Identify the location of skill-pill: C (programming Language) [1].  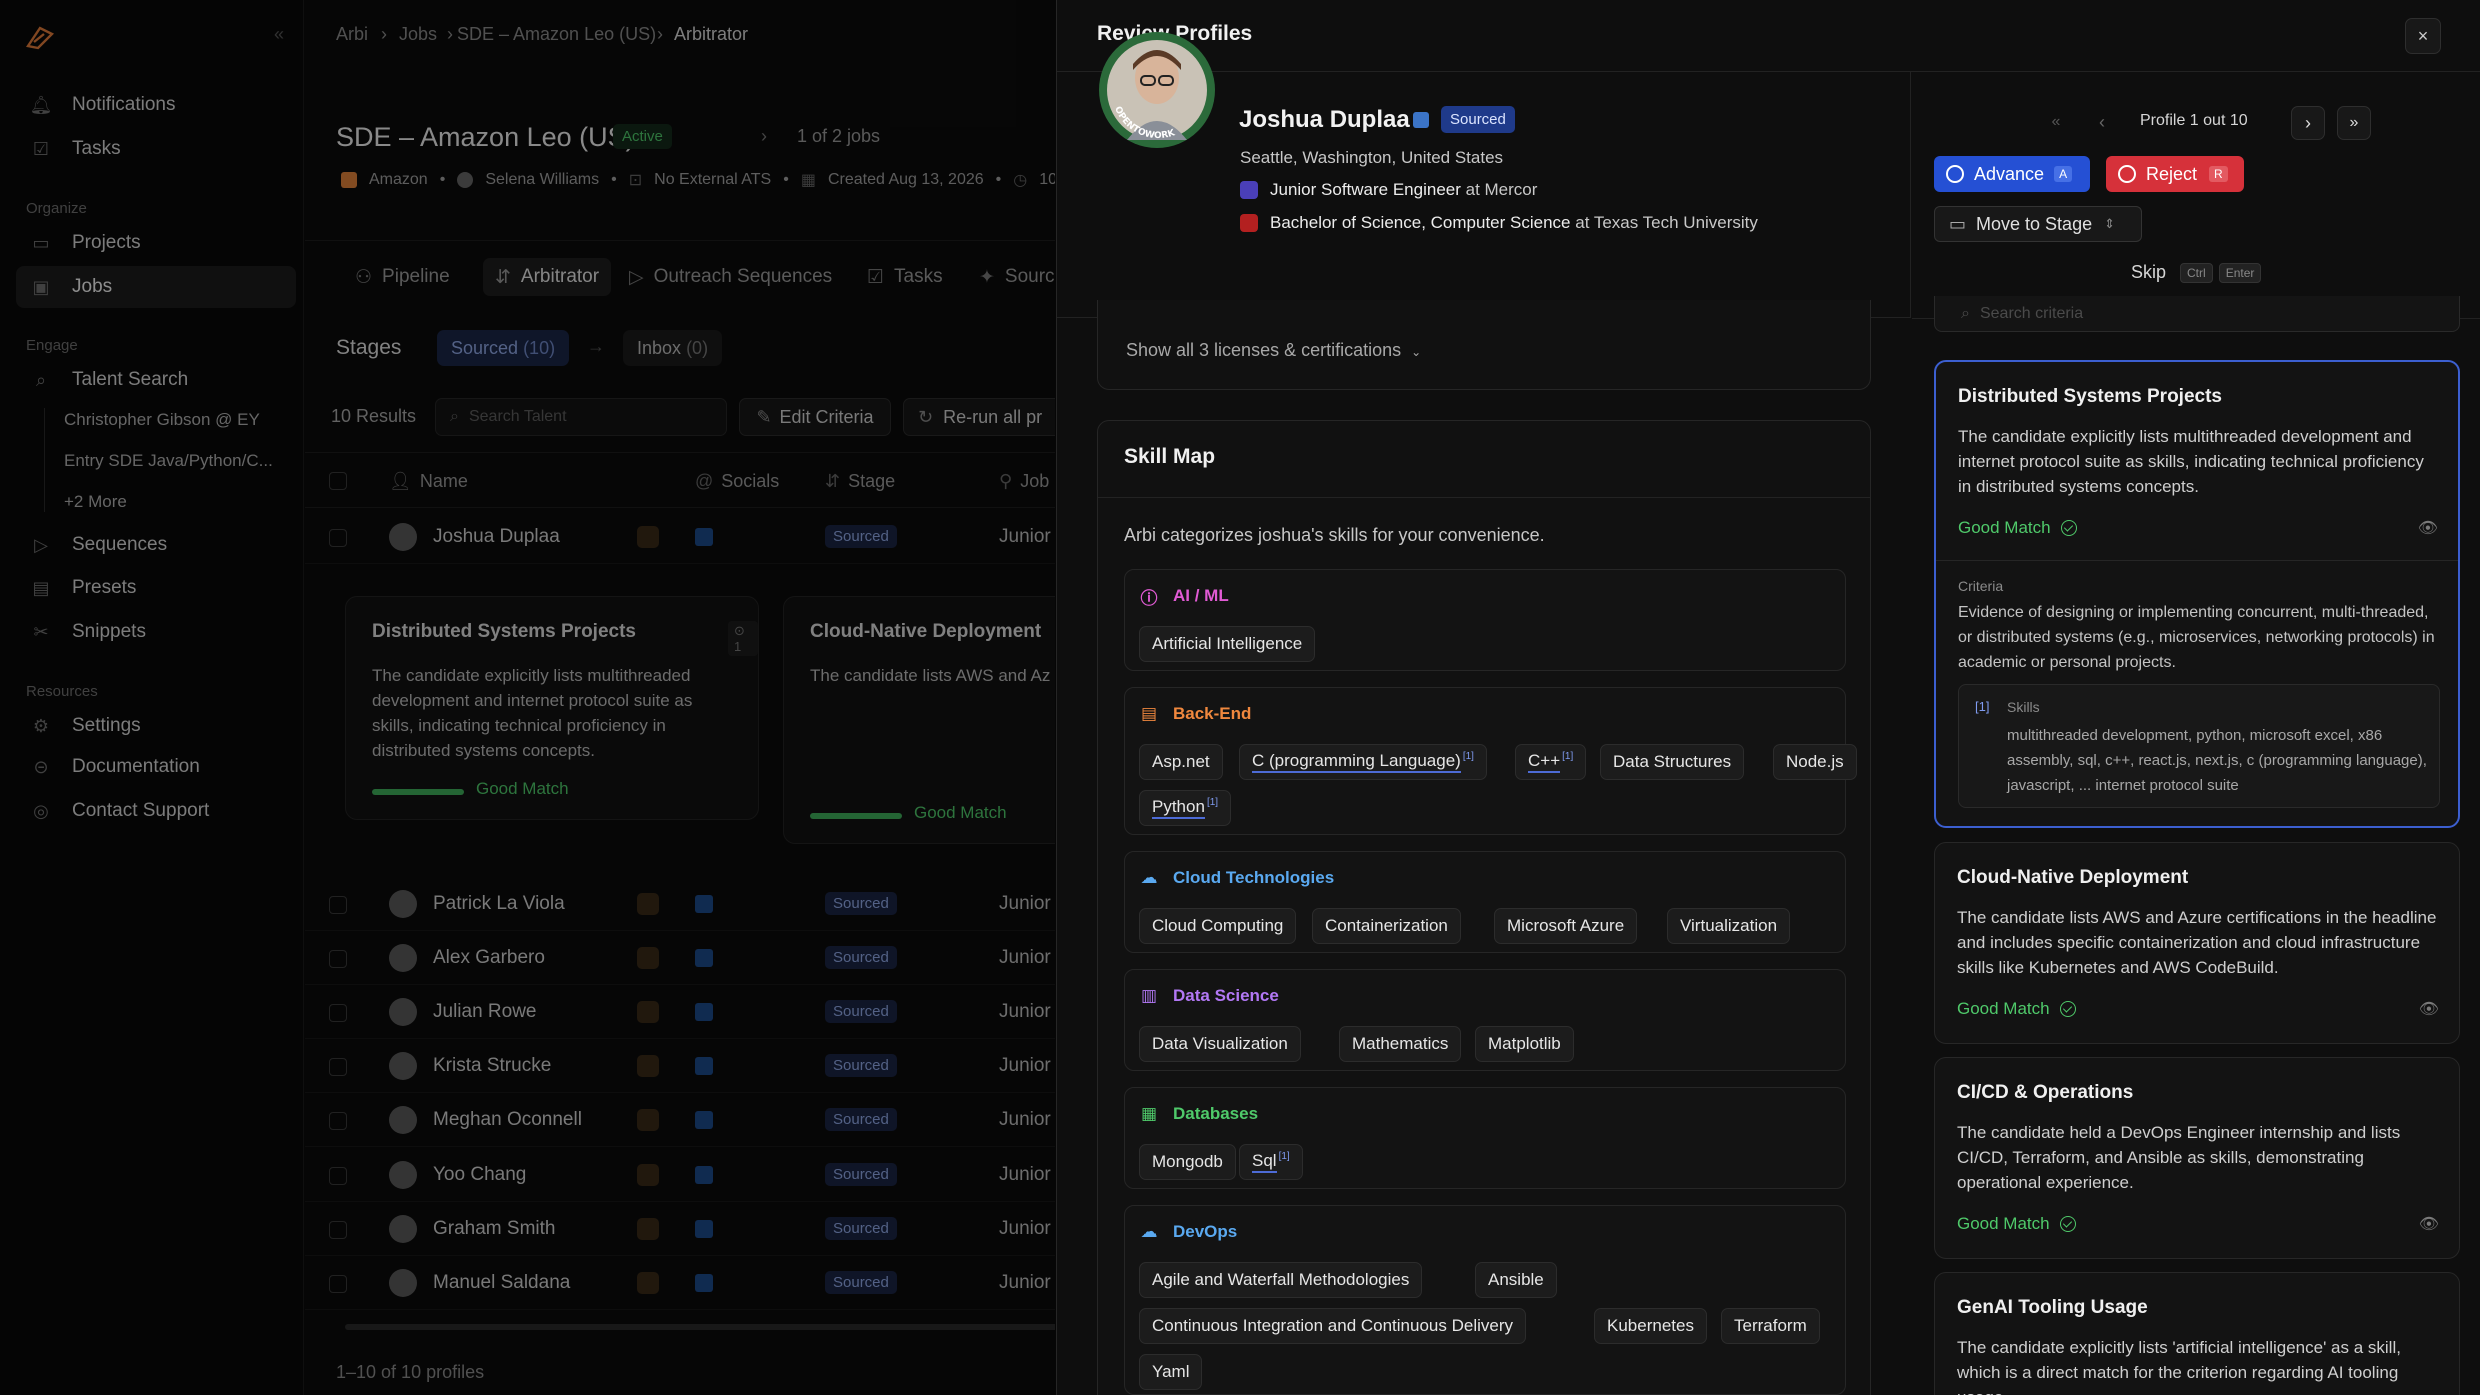
(1363, 762).